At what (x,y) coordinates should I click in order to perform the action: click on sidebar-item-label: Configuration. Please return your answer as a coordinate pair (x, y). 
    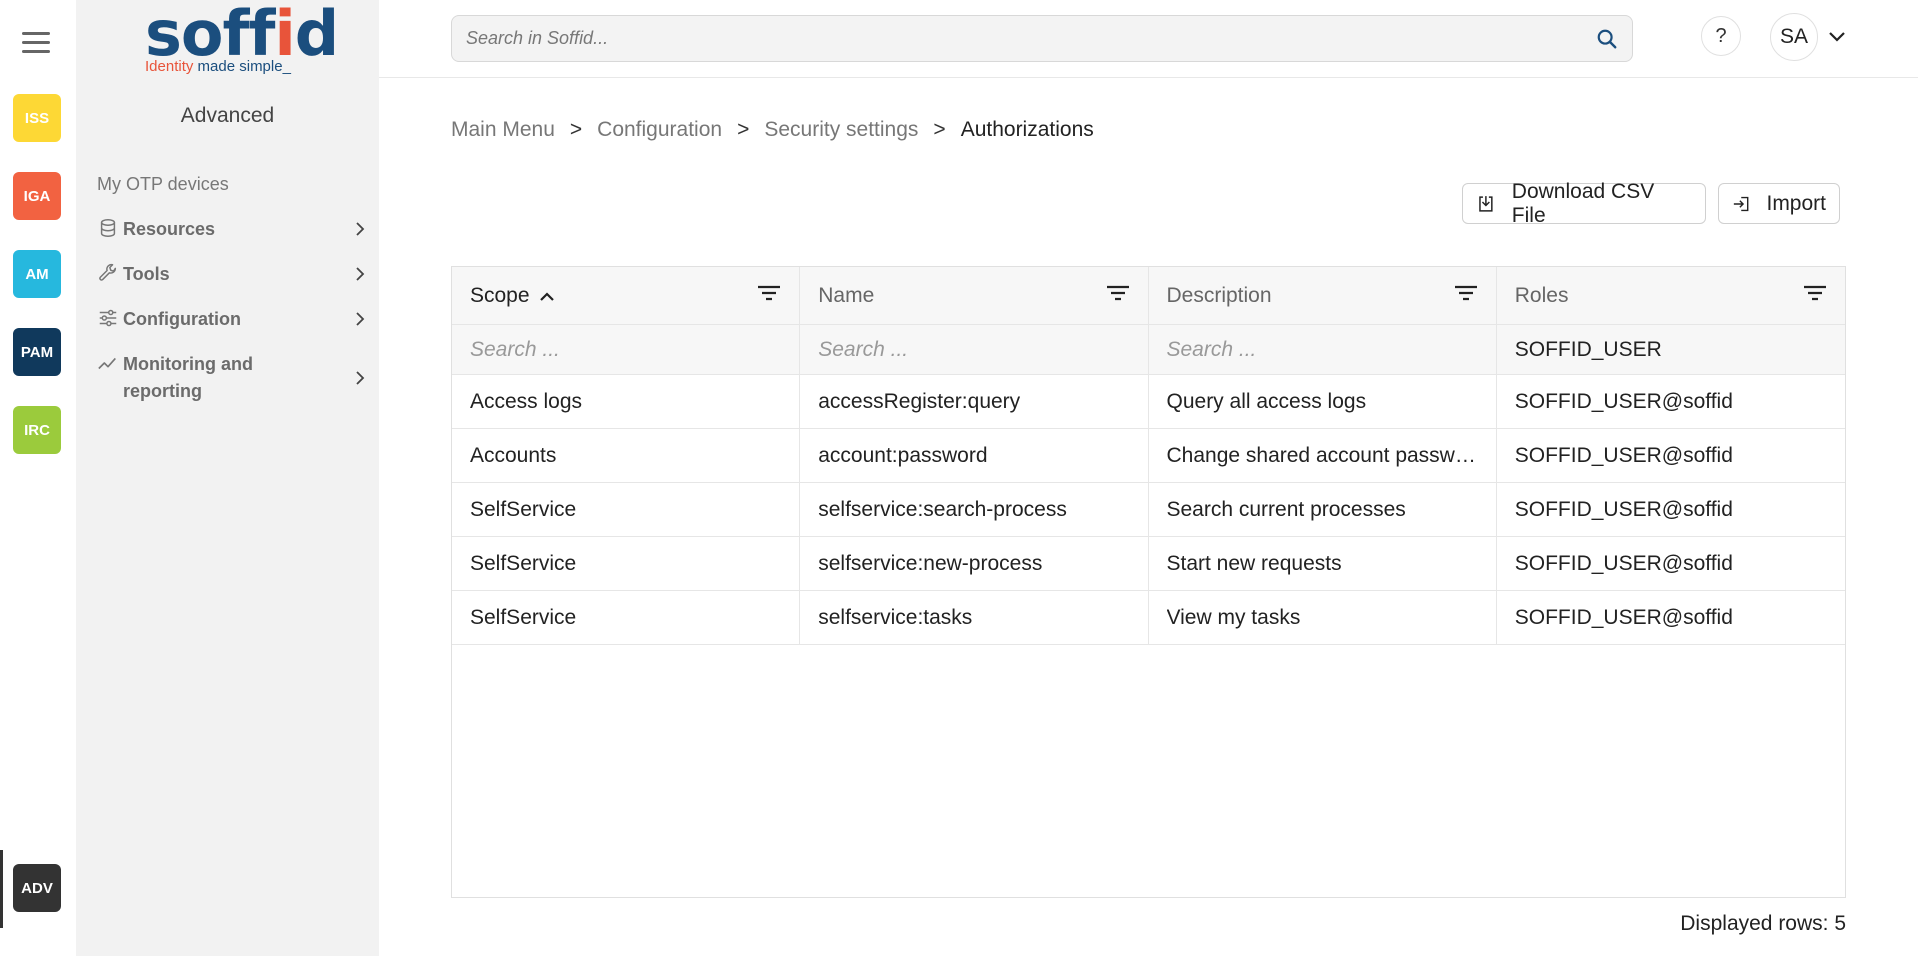
    Looking at the image, I should click on (182, 319).